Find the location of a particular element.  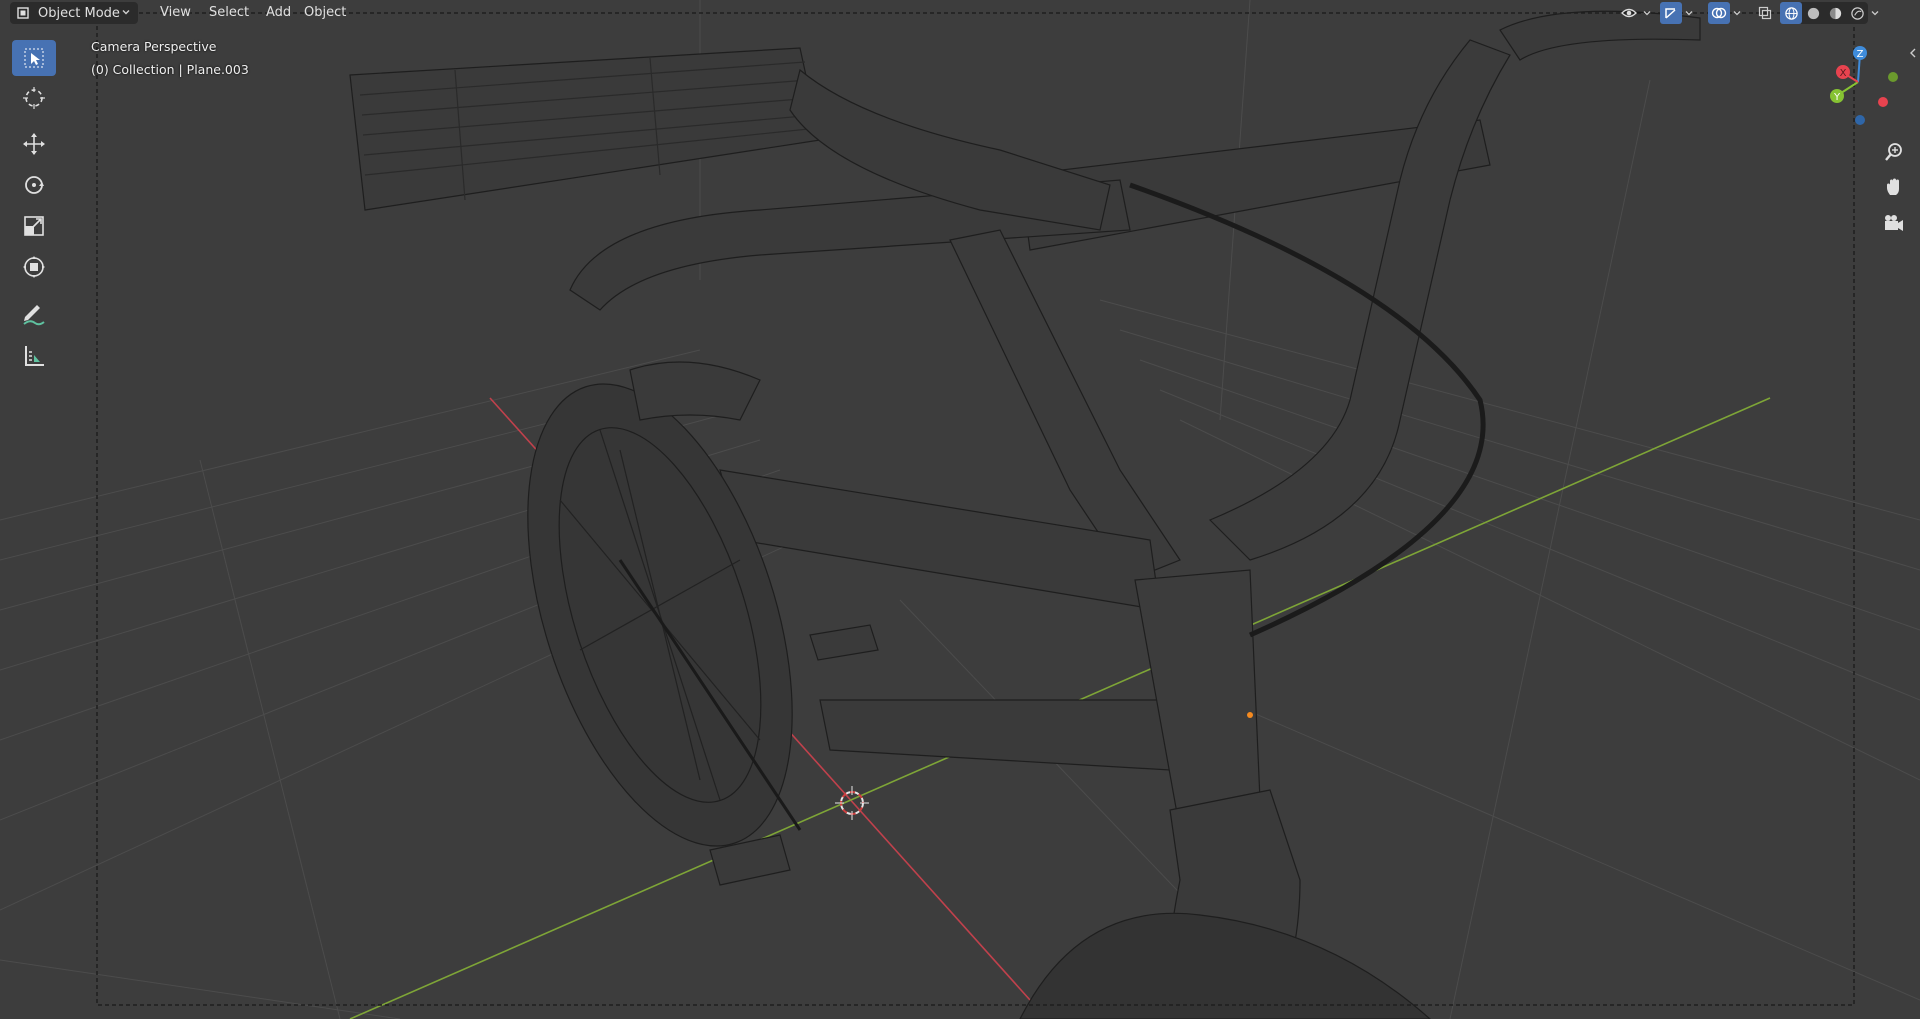

gizmo-neg-z is located at coordinates (1860, 120).